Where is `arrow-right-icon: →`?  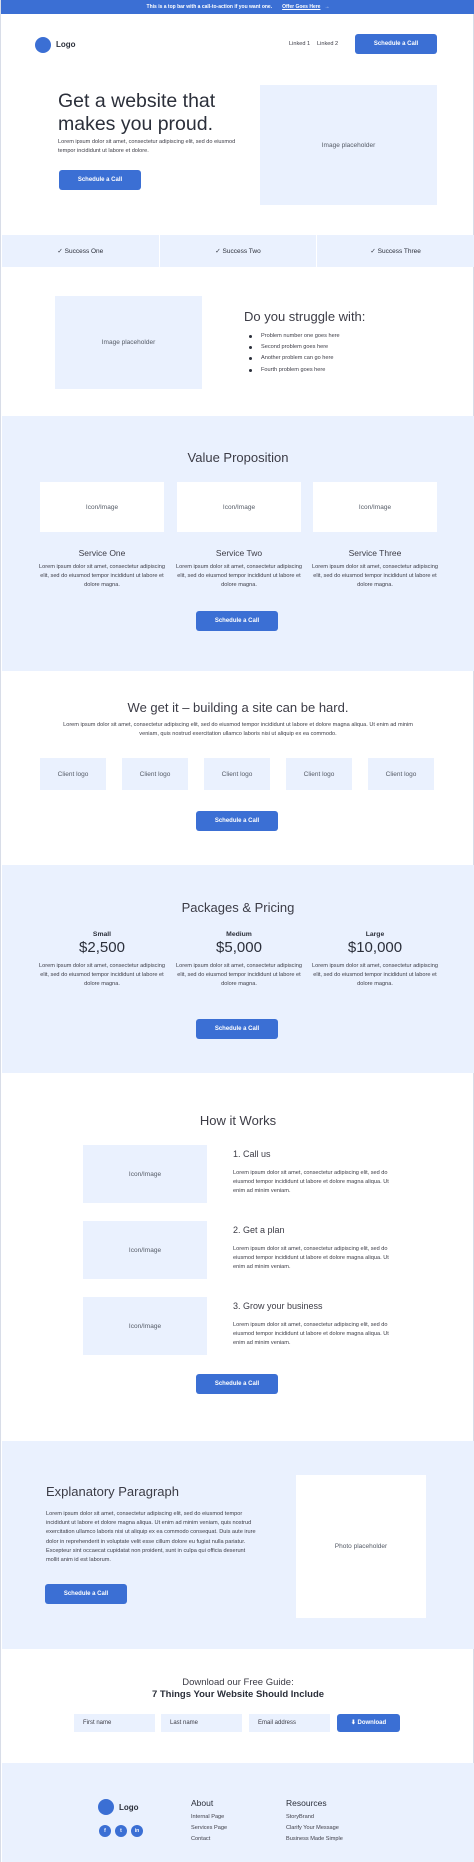 arrow-right-icon: → is located at coordinates (327, 7).